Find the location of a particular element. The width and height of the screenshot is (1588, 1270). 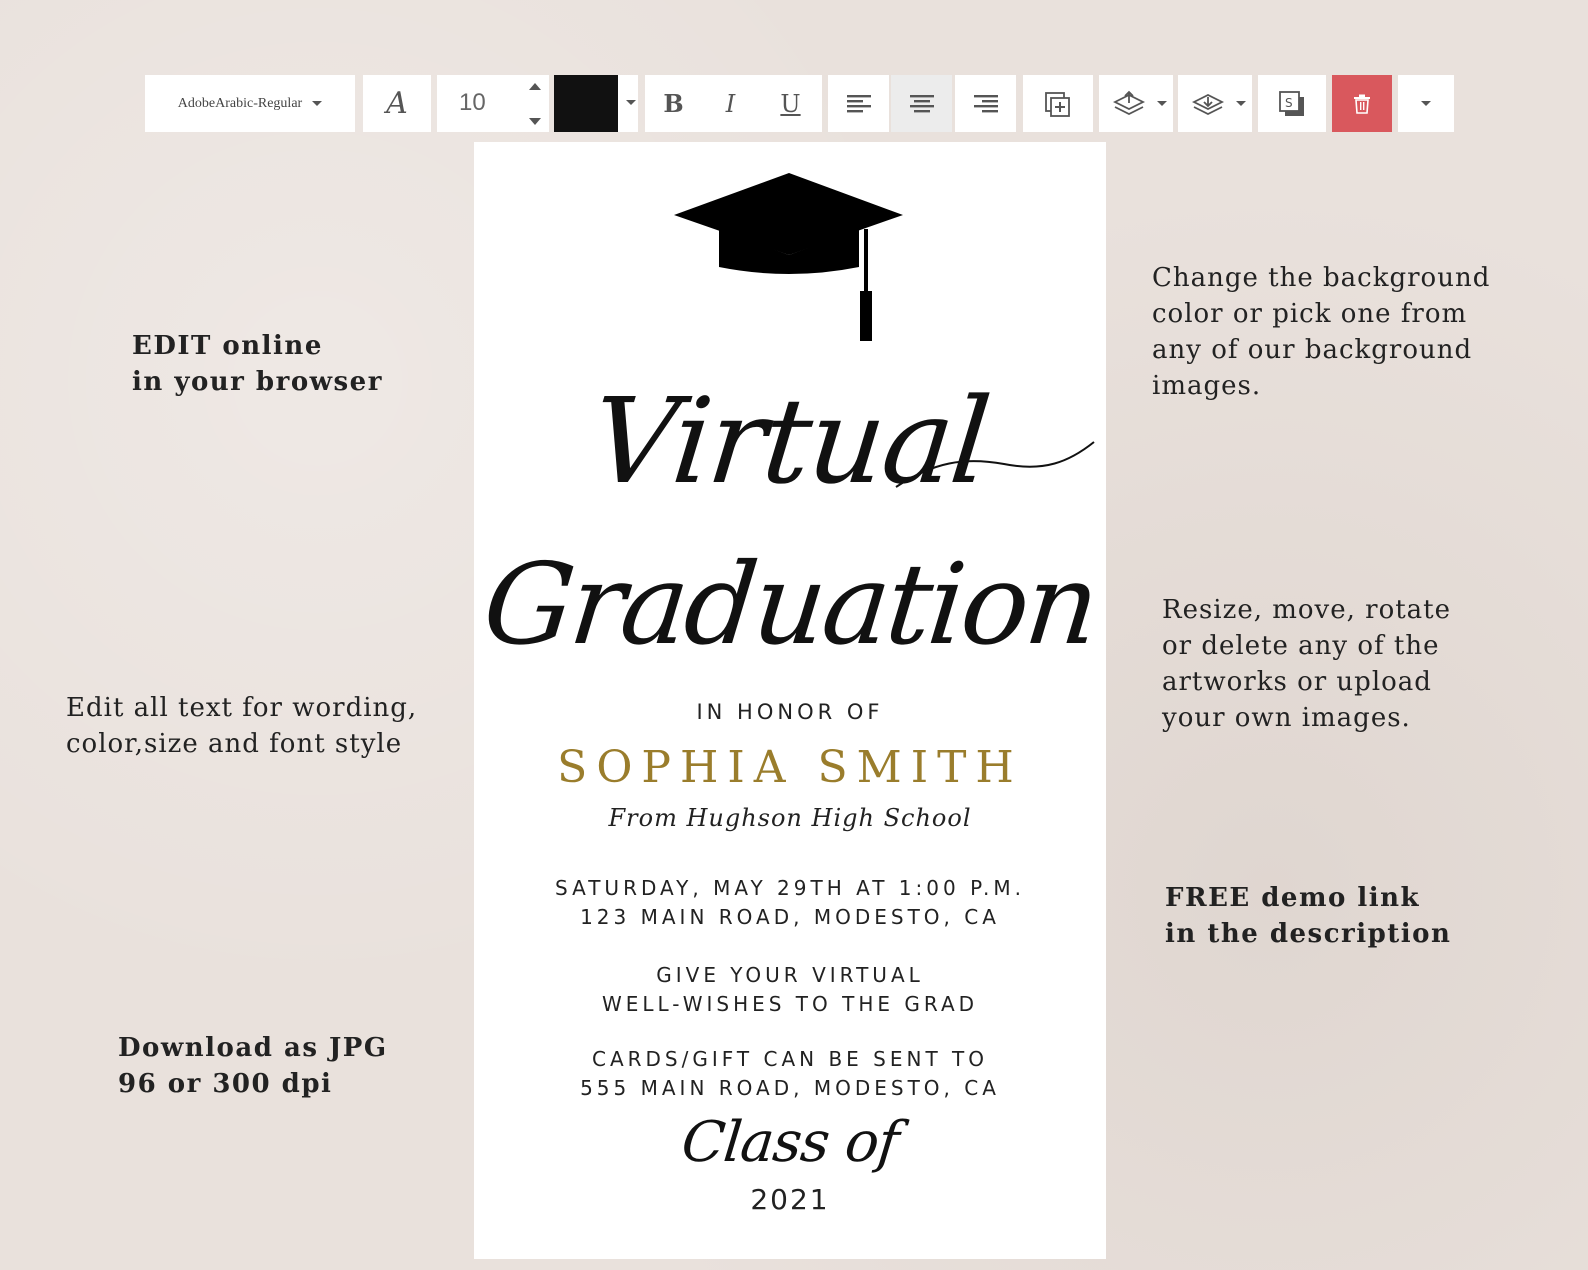

bold-button: B is located at coordinates (673, 103).